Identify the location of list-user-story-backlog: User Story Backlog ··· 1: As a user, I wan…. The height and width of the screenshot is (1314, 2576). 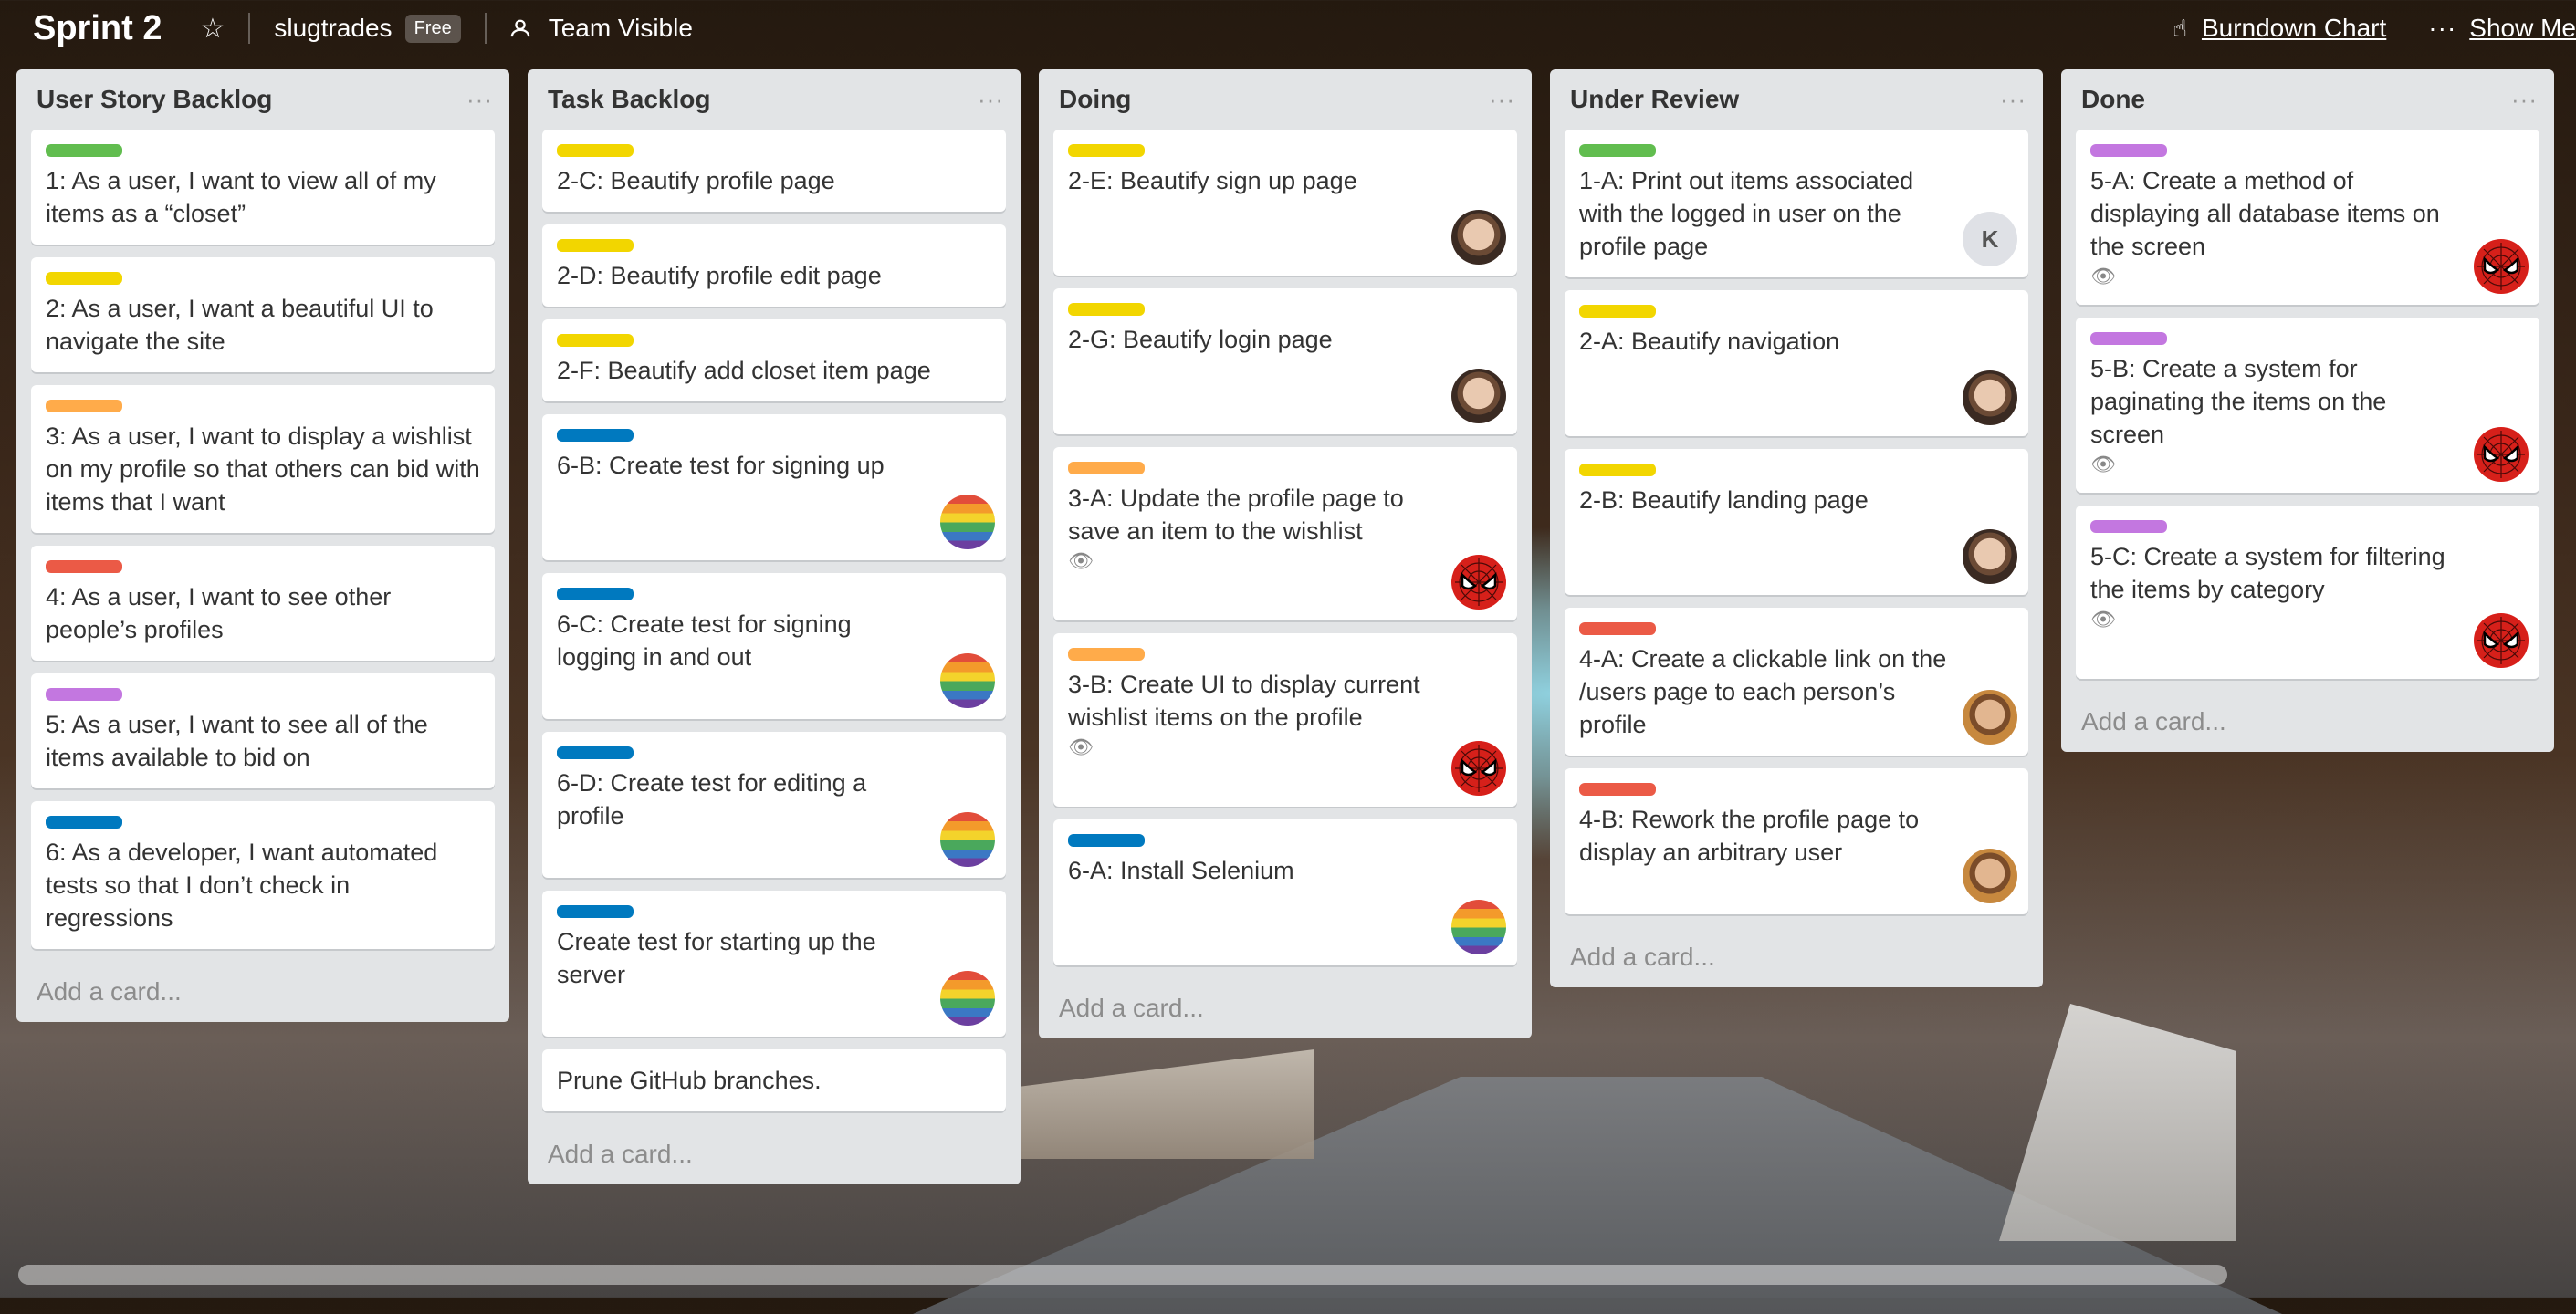
(262, 545).